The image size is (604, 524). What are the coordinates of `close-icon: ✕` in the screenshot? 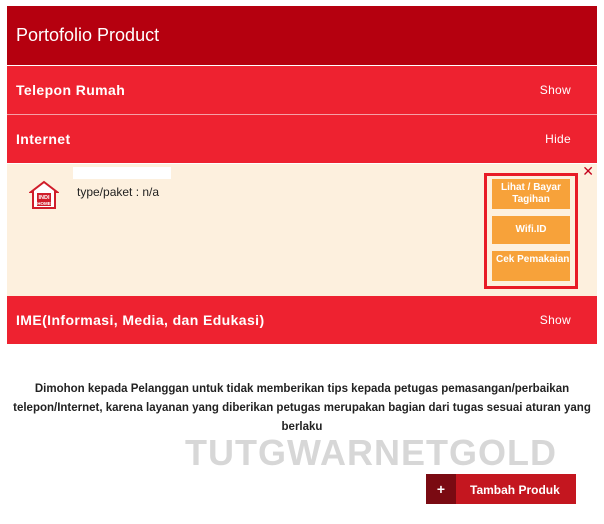 It's located at (588, 171).